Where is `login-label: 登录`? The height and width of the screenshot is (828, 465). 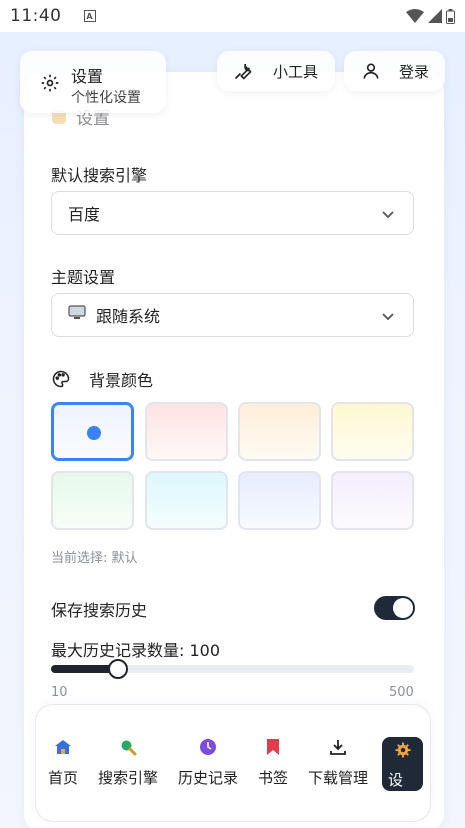 login-label: 登录 is located at coordinates (414, 72).